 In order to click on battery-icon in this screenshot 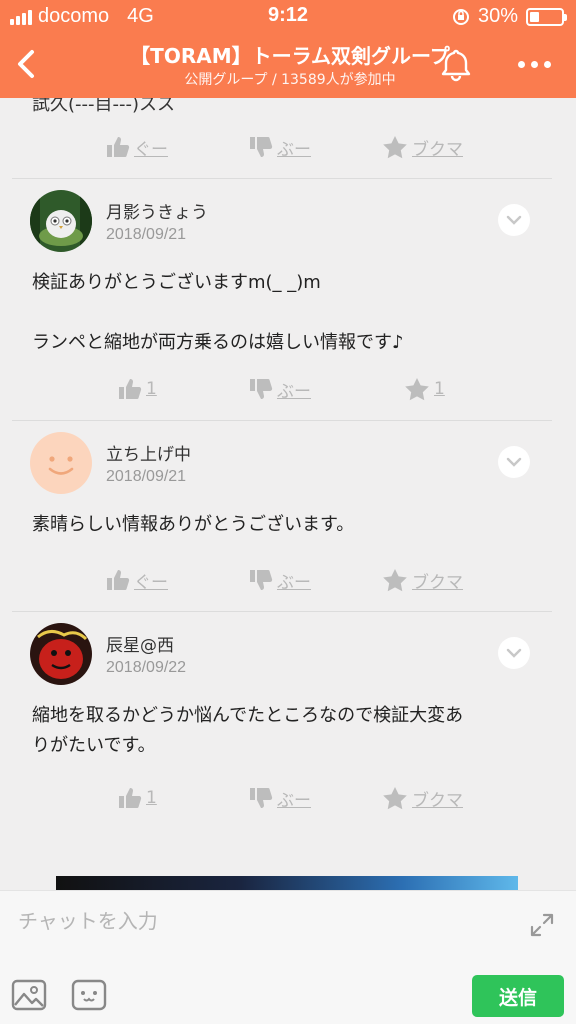, I will do `click(546, 16)`.